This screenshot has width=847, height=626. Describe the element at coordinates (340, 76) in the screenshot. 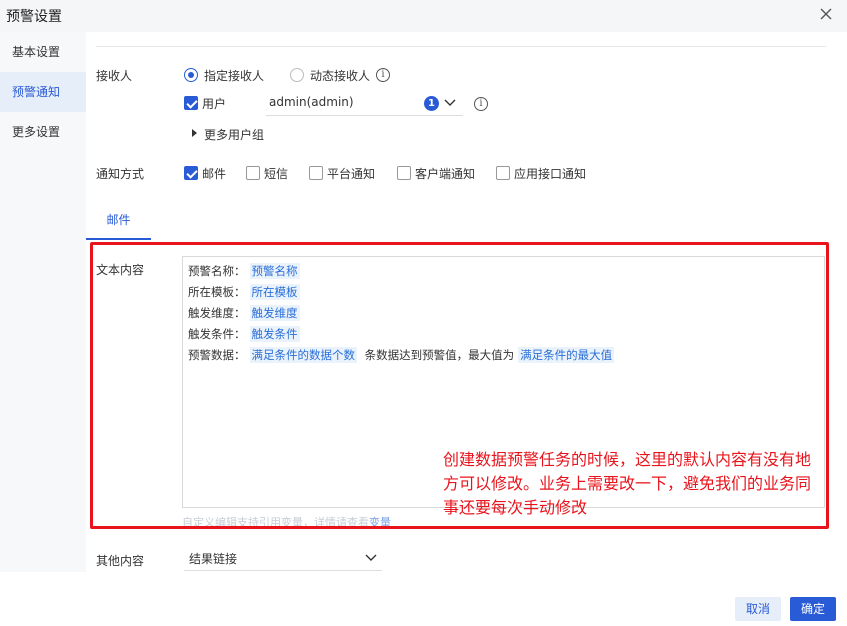

I see `radio-dynamic-label: 动态接收人` at that location.